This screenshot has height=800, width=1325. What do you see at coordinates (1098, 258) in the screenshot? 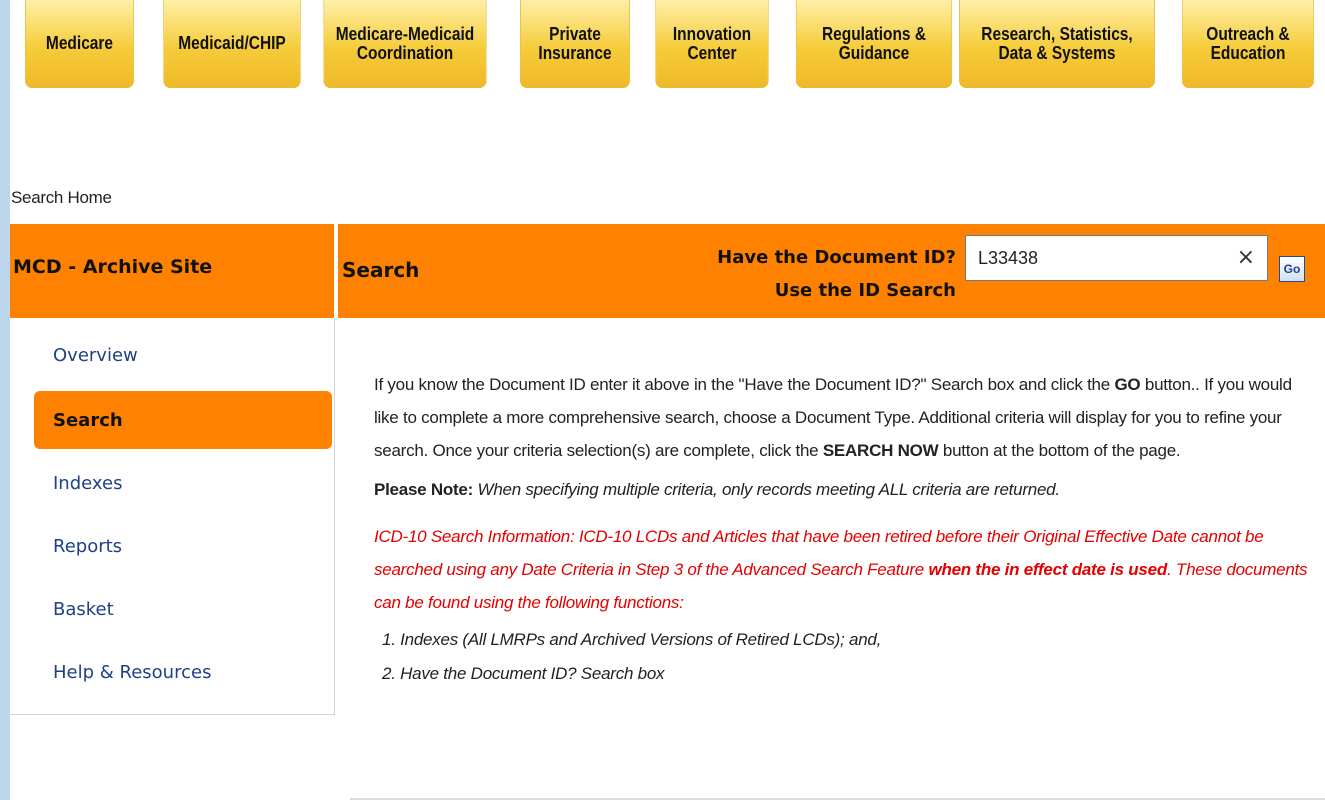
I see `document-id-input` at bounding box center [1098, 258].